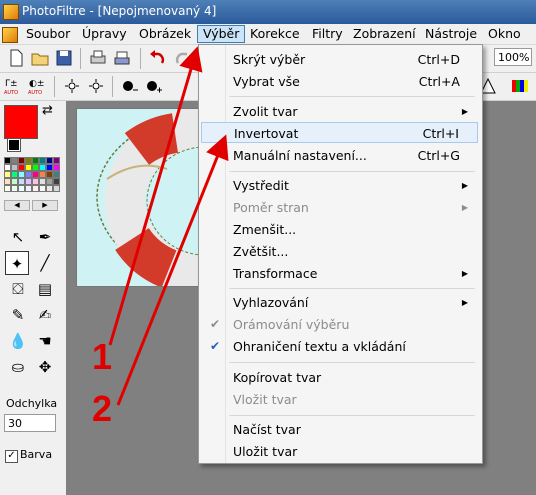 This screenshot has width=536, height=495. I want to click on contrast-down-icon, so click(130, 86).